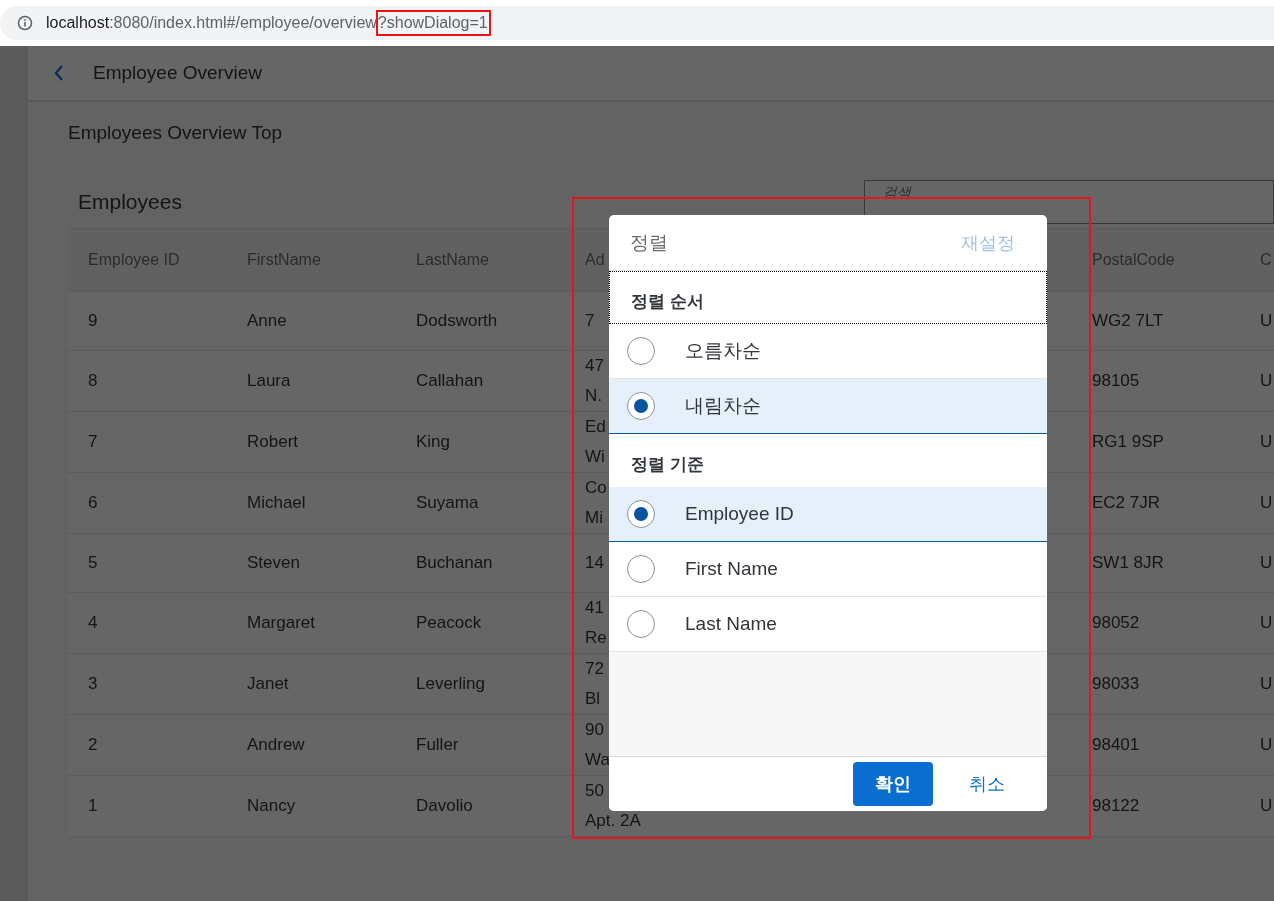 The image size is (1274, 901). I want to click on table-cell-text: 2, so click(93, 745).